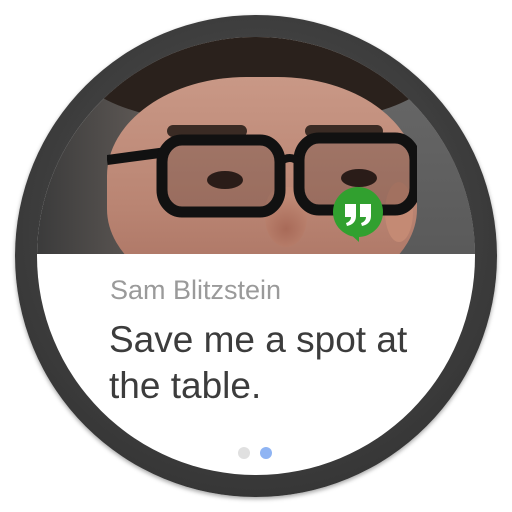  Describe the element at coordinates (196, 290) in the screenshot. I see `sender-name: Sam Blitzstein` at that location.